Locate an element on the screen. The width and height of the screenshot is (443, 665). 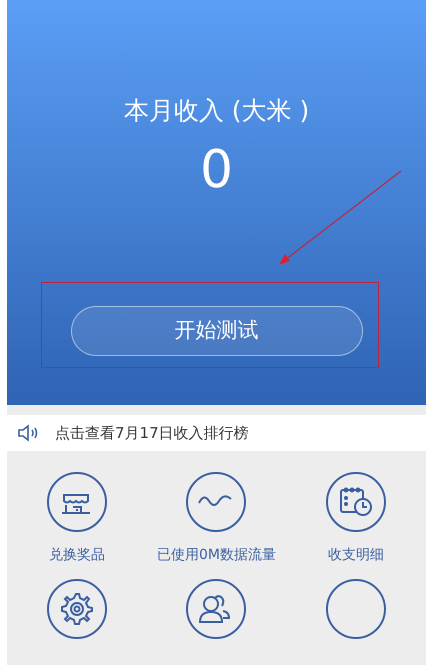
start-test-button: 开始测试 is located at coordinates (216, 331).